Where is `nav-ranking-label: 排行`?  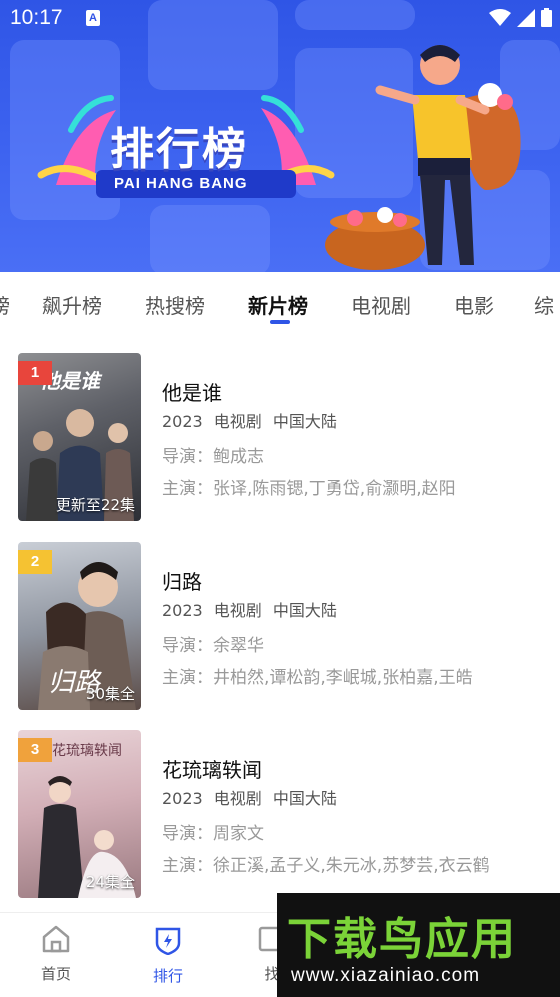
nav-ranking-label: 排行 is located at coordinates (167, 976).